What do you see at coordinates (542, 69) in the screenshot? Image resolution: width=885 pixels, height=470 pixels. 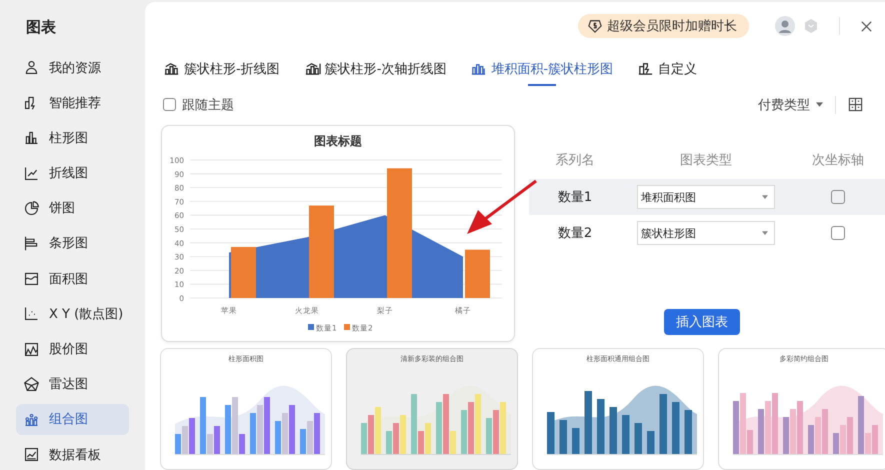 I see `tab: 堆积面积-簇状柱形图` at bounding box center [542, 69].